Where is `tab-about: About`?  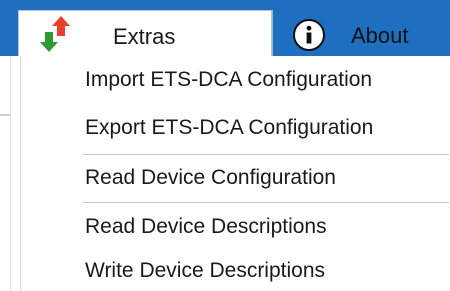 tab-about: About is located at coordinates (361, 33).